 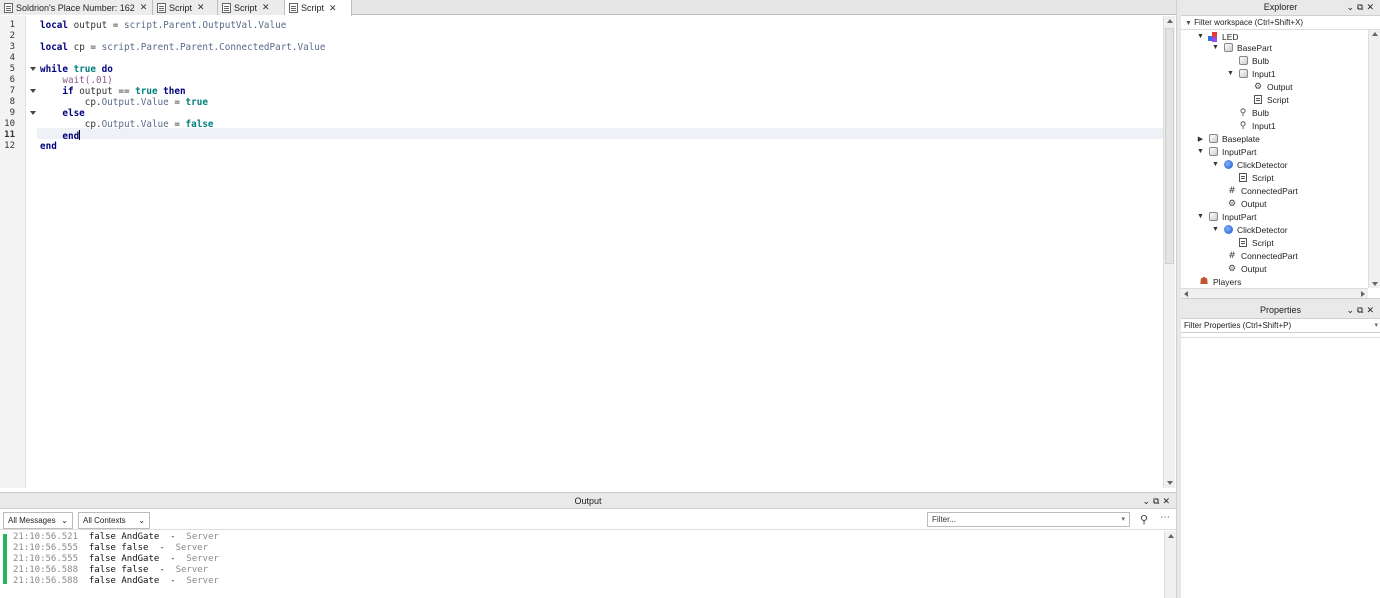 What do you see at coordinates (1280, 467) in the screenshot?
I see `properties-list` at bounding box center [1280, 467].